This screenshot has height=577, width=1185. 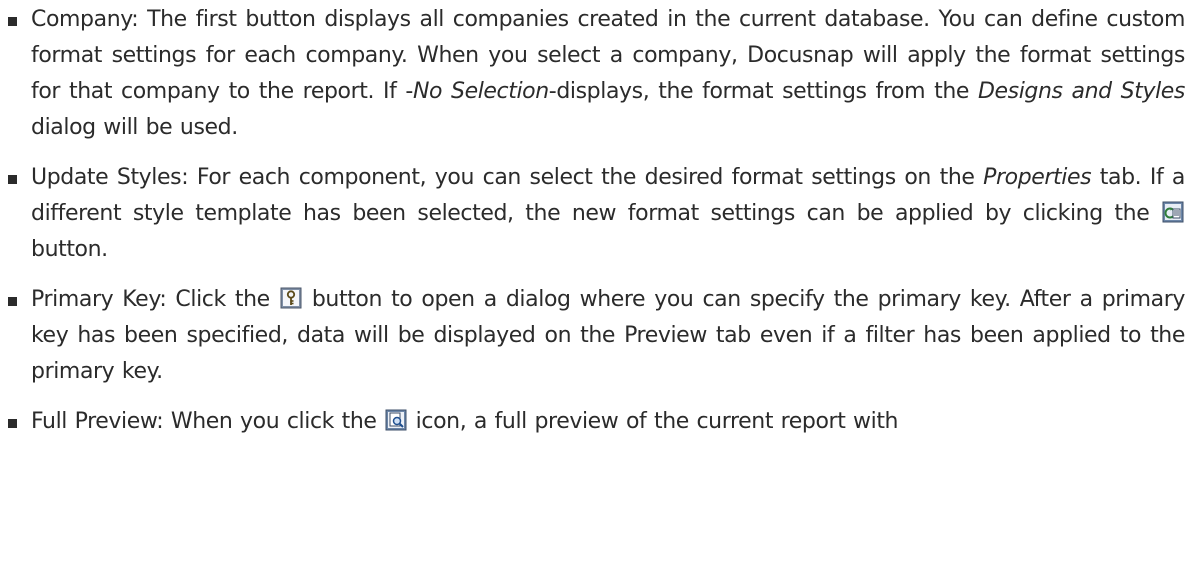 What do you see at coordinates (480, 91) in the screenshot?
I see `emphasis-text: No Selection` at bounding box center [480, 91].